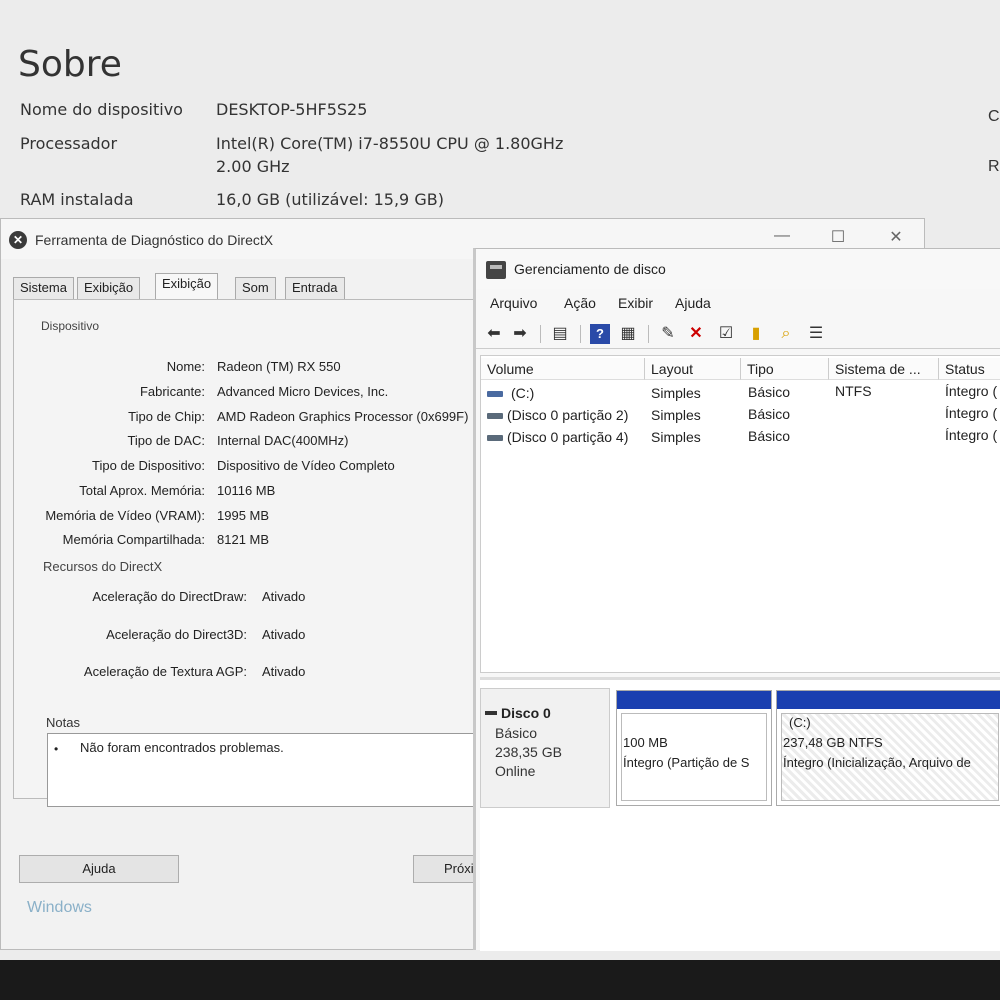 The width and height of the screenshot is (1000, 1000). I want to click on chip-type-label: Tipo de Chip:, so click(166, 416).